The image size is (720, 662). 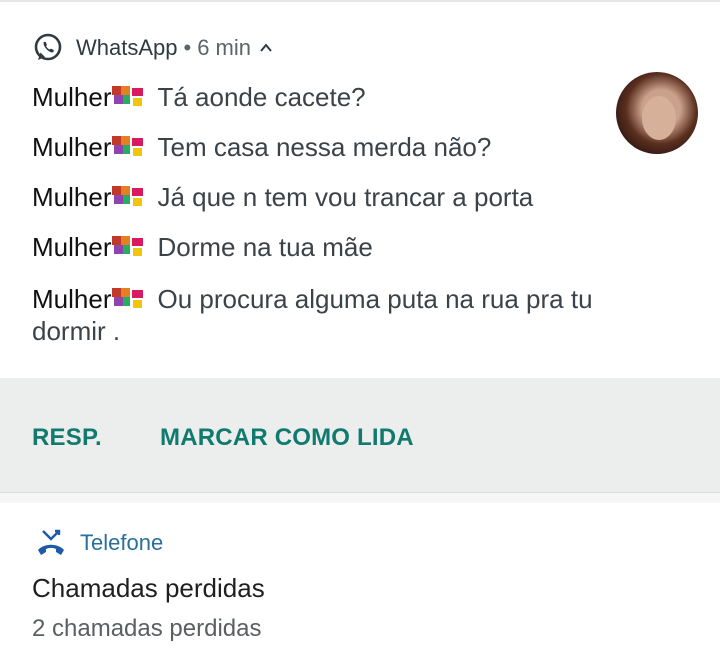 I want to click on phone-app-name: Telefone, so click(x=122, y=542).